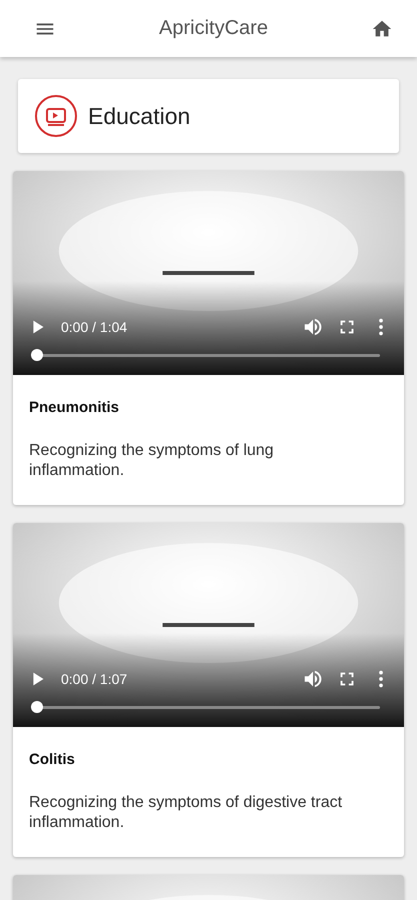 The width and height of the screenshot is (417, 900). Describe the element at coordinates (139, 116) in the screenshot. I see `section-title: Education` at that location.